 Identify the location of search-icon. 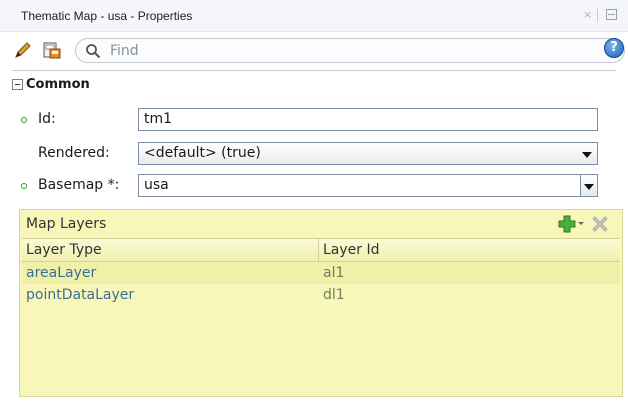
(93, 51).